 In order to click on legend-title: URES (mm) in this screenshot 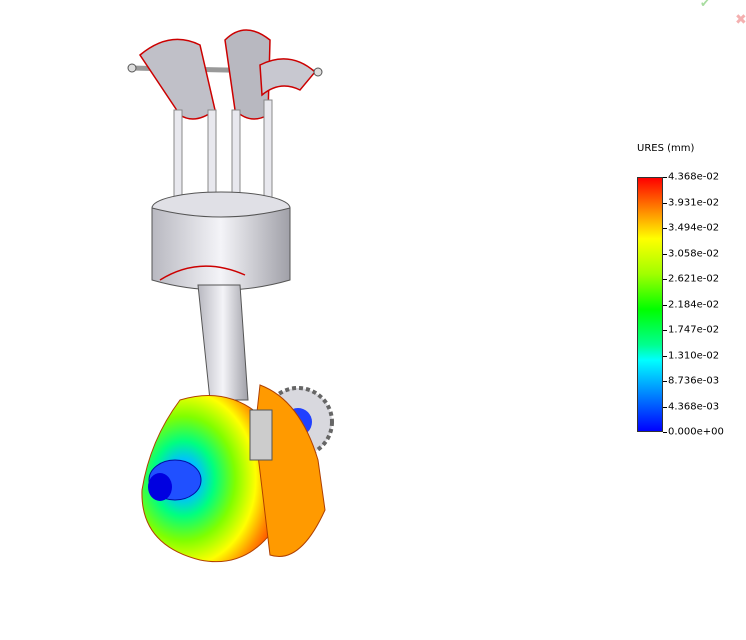, I will do `click(666, 148)`.